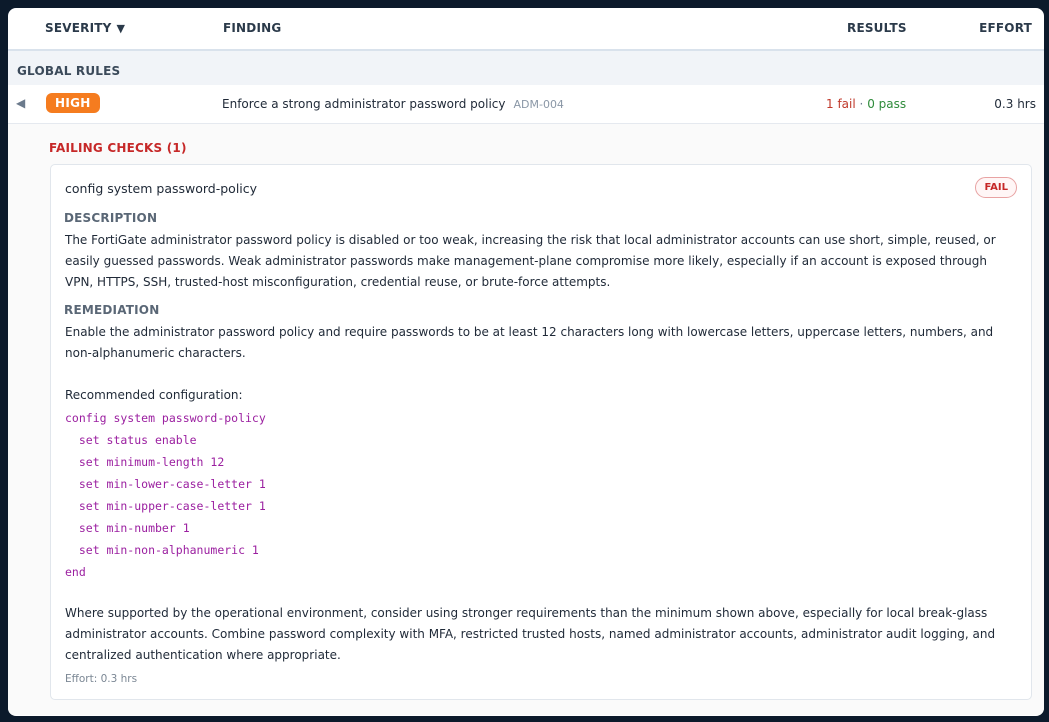  What do you see at coordinates (154, 395) in the screenshot?
I see `recommended-config-label: Recommended configuration:` at bounding box center [154, 395].